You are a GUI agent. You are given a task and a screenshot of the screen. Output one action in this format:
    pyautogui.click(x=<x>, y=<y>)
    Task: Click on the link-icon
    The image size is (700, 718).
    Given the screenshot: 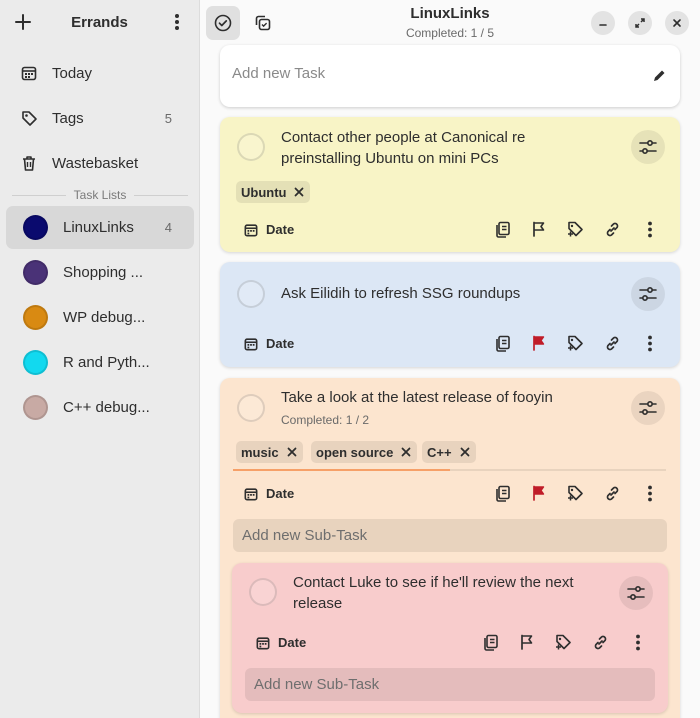 What is the action you would take?
    pyautogui.click(x=612, y=493)
    